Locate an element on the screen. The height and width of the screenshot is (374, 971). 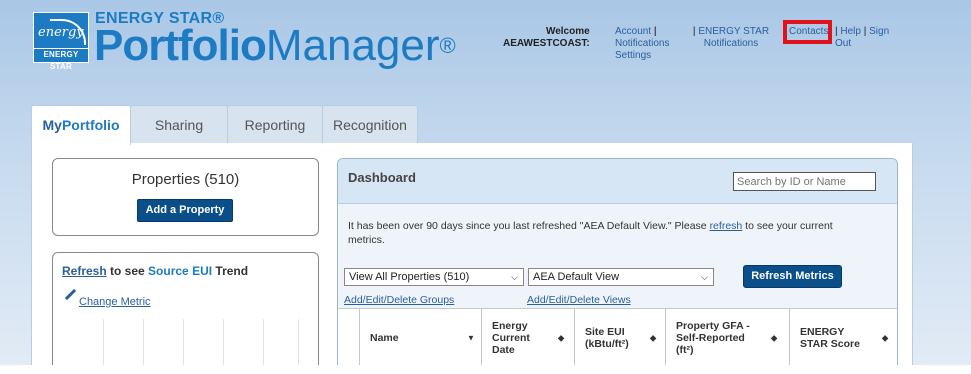
brand-manager: Manager is located at coordinates (352, 45).